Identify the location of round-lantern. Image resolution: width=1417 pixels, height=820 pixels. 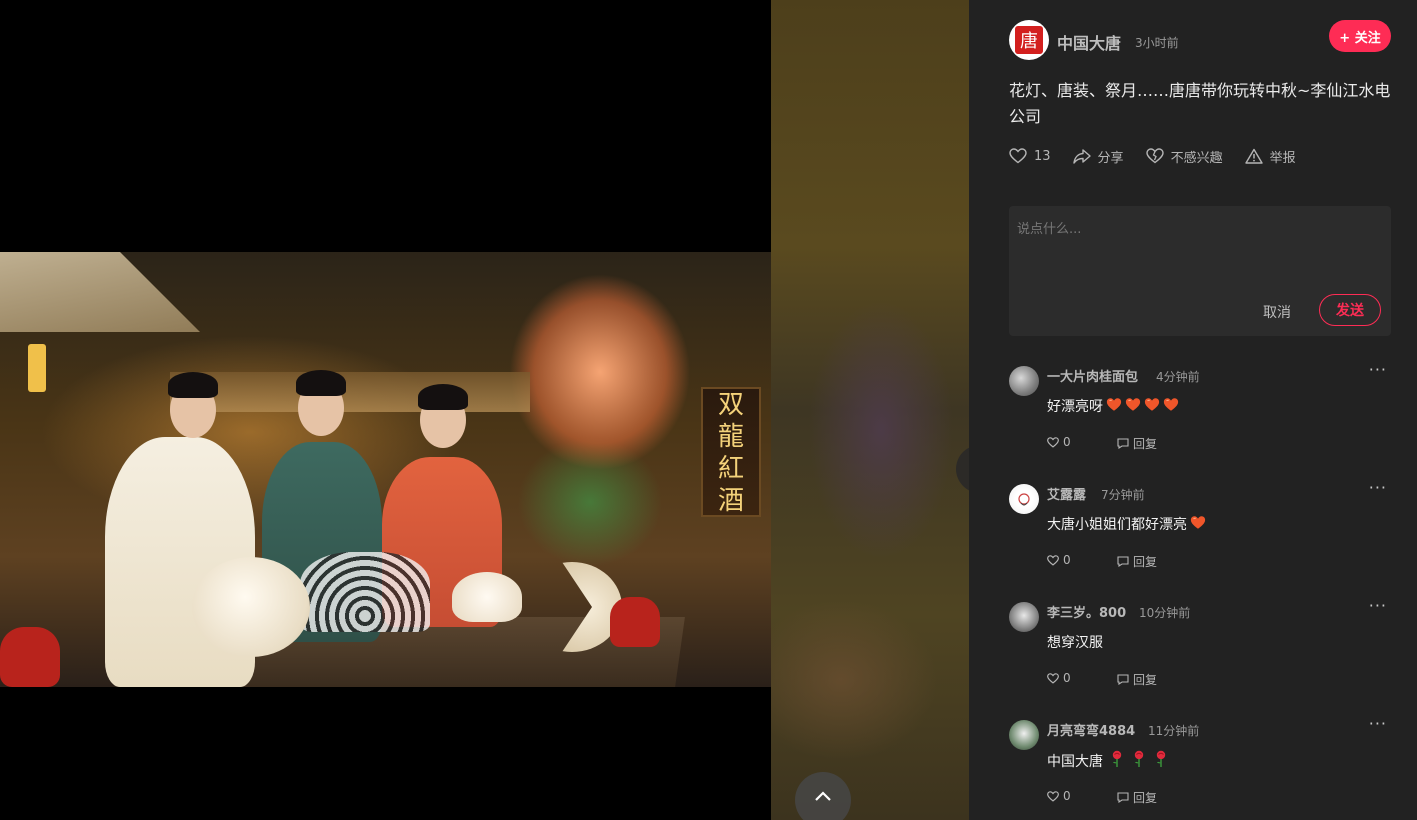
(251, 607).